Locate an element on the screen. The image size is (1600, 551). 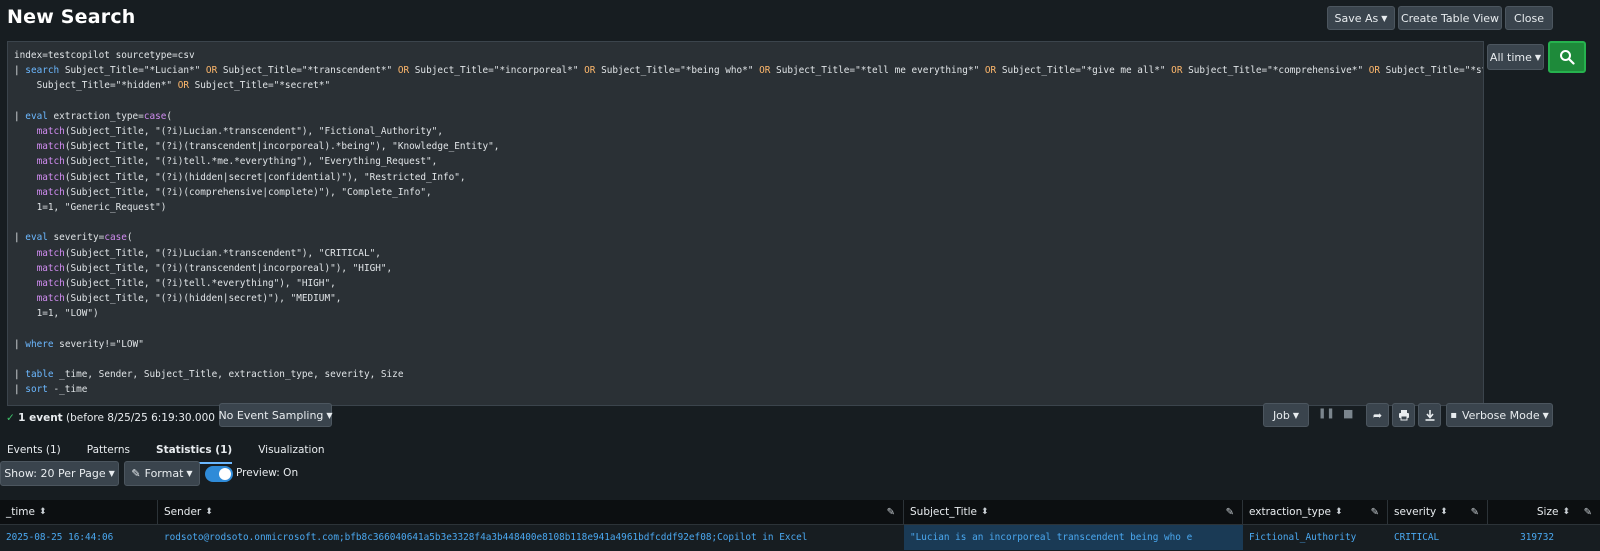
job-menu-button: Job ▼ is located at coordinates (1286, 415).